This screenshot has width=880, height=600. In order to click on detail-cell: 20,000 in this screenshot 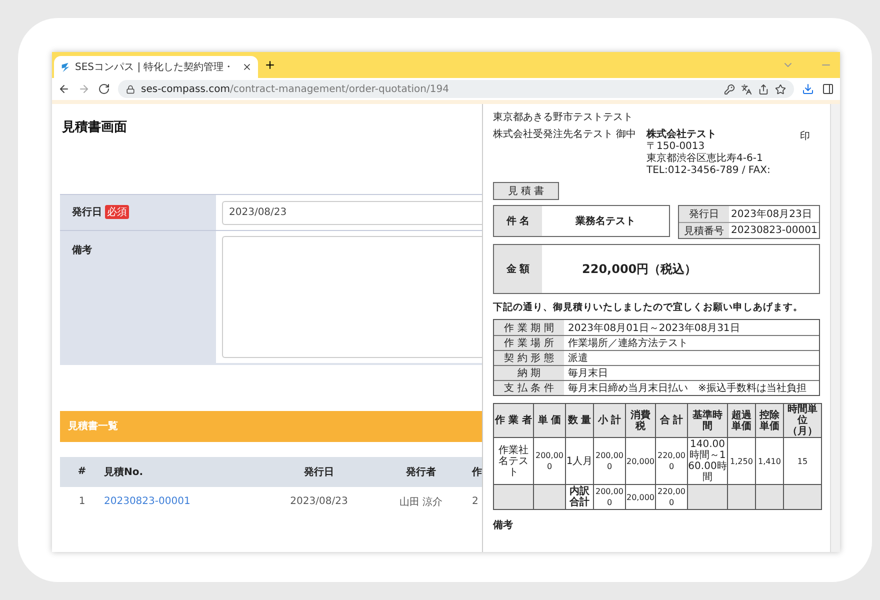, I will do `click(641, 461)`.